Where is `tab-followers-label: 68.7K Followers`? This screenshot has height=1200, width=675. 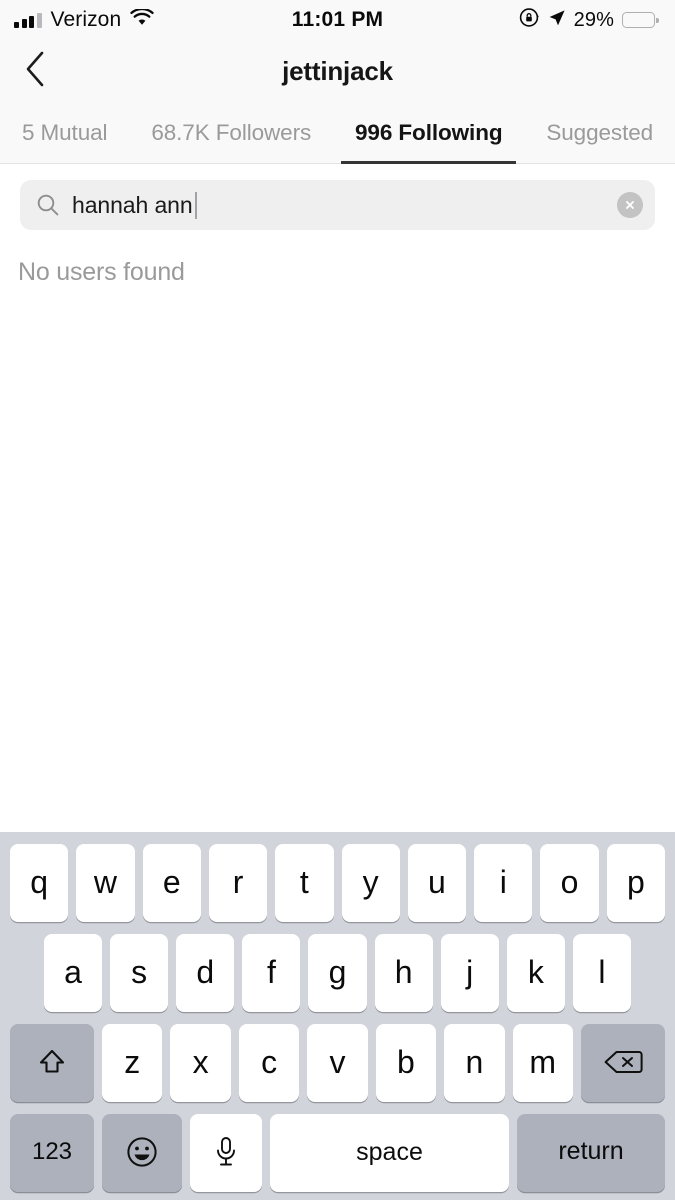
tab-followers-label: 68.7K Followers is located at coordinates (231, 132).